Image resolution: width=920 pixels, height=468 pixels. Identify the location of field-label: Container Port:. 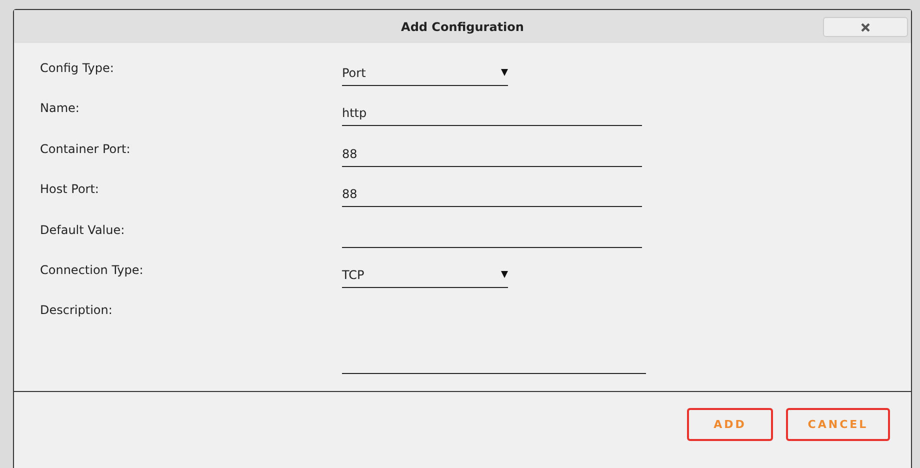
(86, 149).